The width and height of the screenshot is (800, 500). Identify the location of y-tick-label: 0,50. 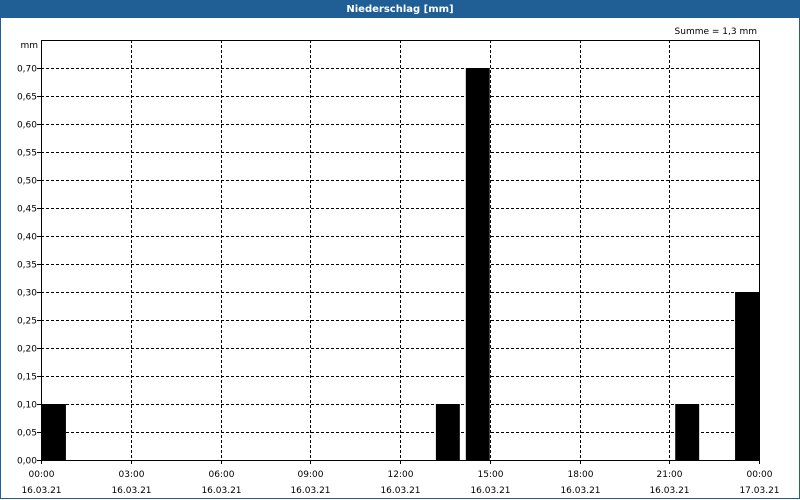
(27, 182).